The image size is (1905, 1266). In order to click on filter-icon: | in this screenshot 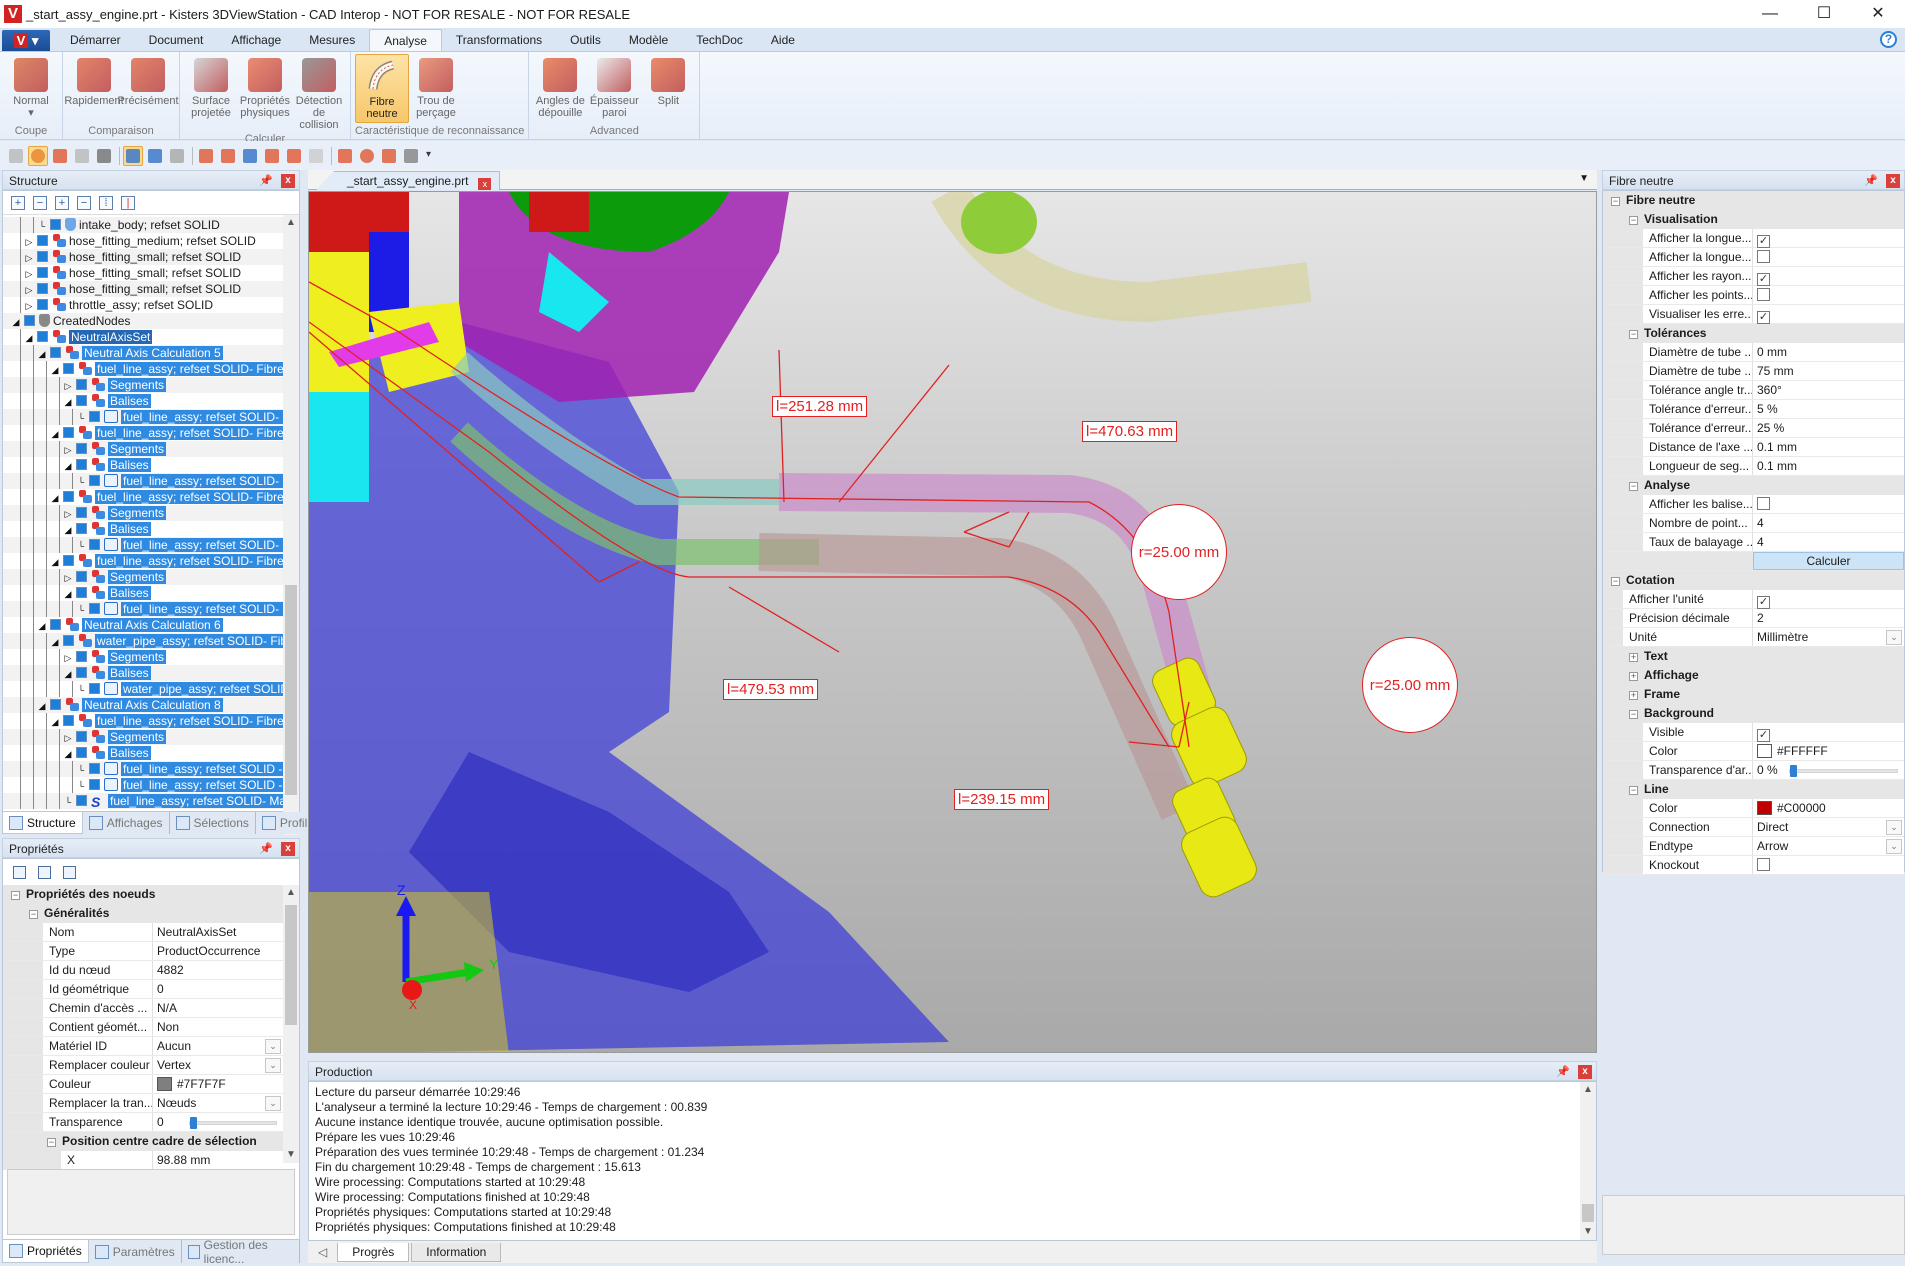, I will do `click(128, 202)`.